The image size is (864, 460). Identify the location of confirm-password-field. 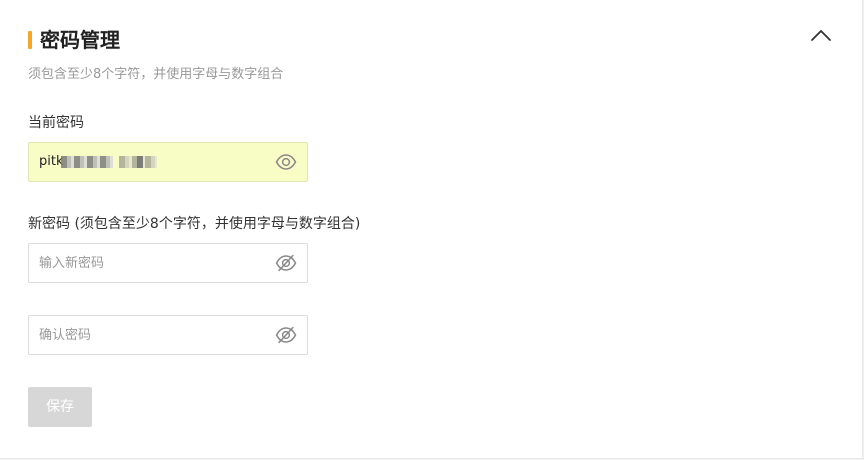
(168, 335).